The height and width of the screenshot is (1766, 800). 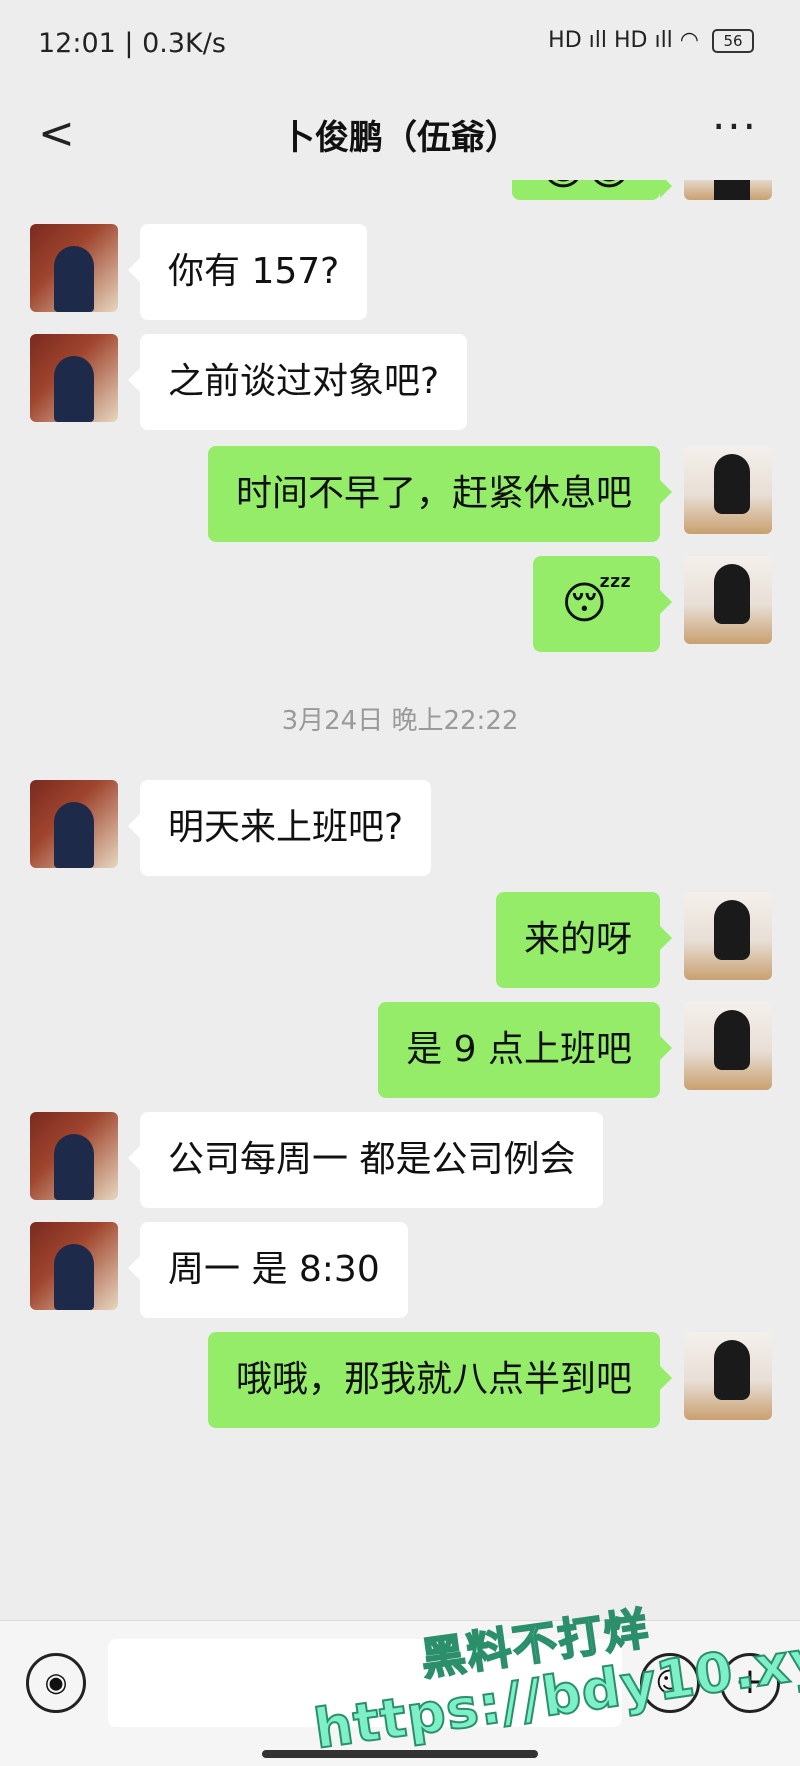 What do you see at coordinates (577, 939) in the screenshot?
I see `message-text: 来的呀` at bounding box center [577, 939].